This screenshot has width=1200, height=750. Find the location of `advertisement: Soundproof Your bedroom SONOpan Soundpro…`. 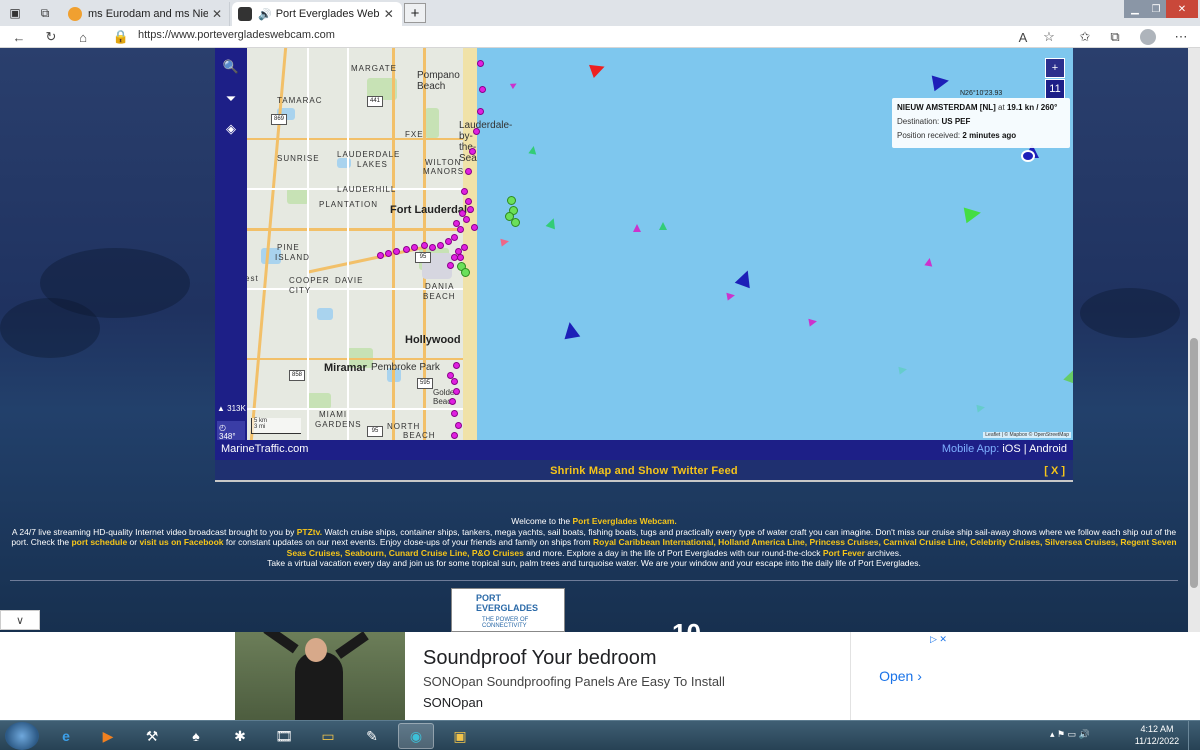

advertisement: Soundproof Your bedroom SONOpan Soundpro… is located at coordinates (600, 676).